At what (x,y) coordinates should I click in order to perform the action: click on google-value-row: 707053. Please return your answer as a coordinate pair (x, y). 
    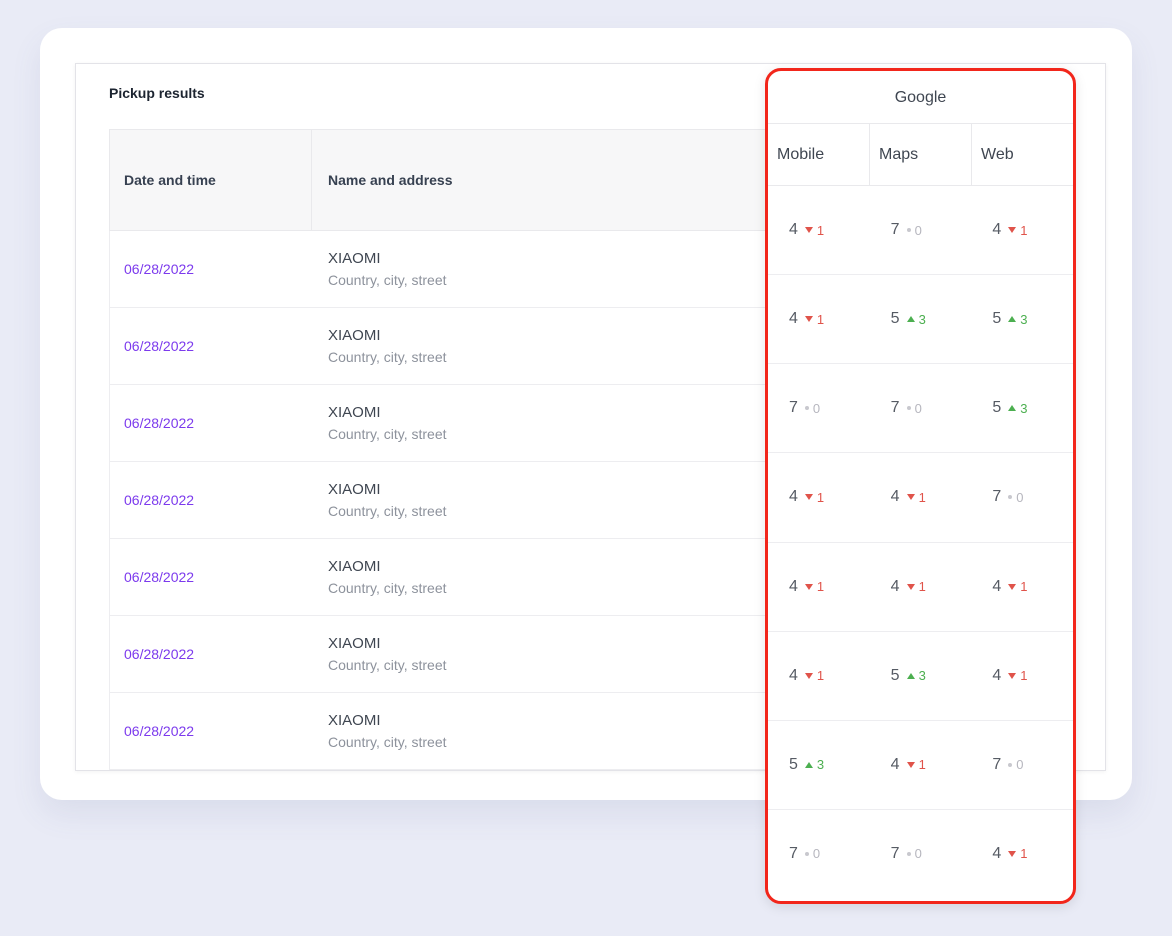
    Looking at the image, I should click on (920, 409).